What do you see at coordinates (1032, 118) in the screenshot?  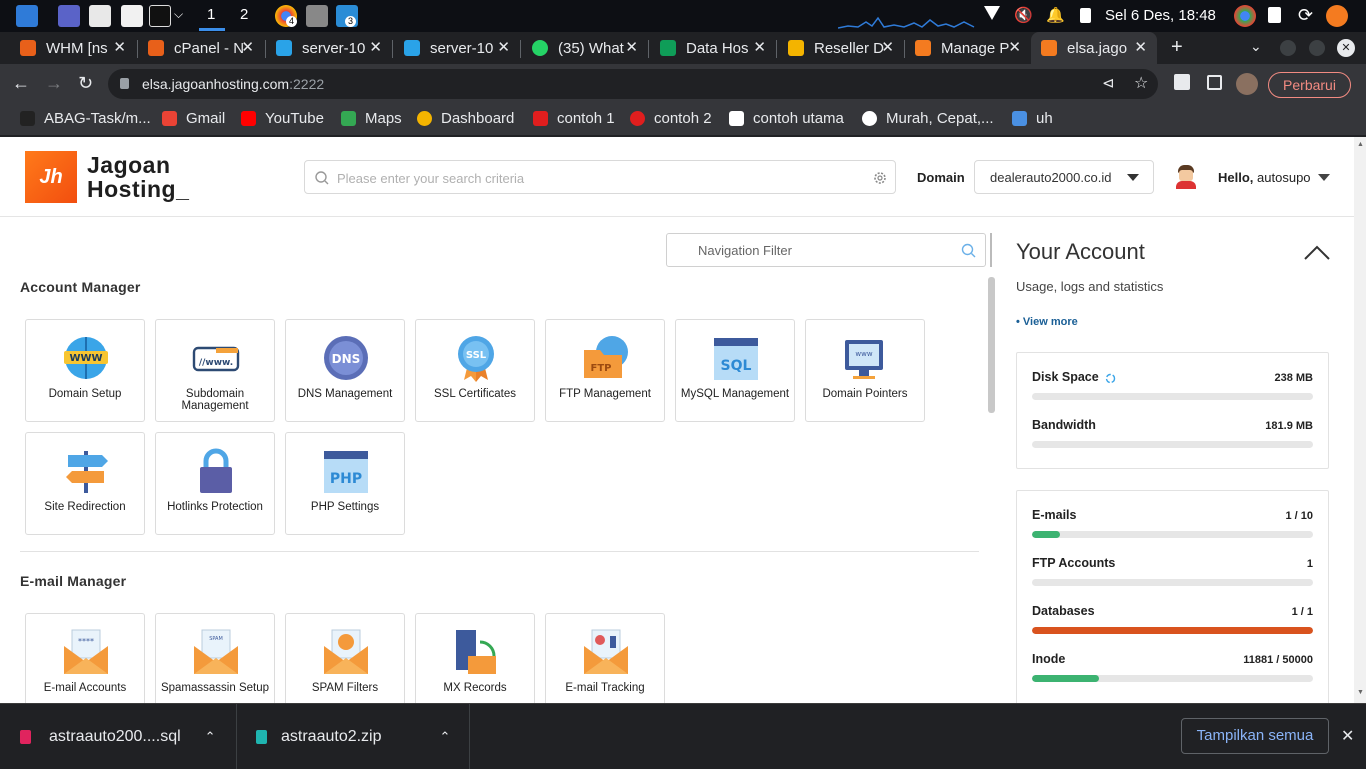 I see `bookmark-item: uh` at bounding box center [1032, 118].